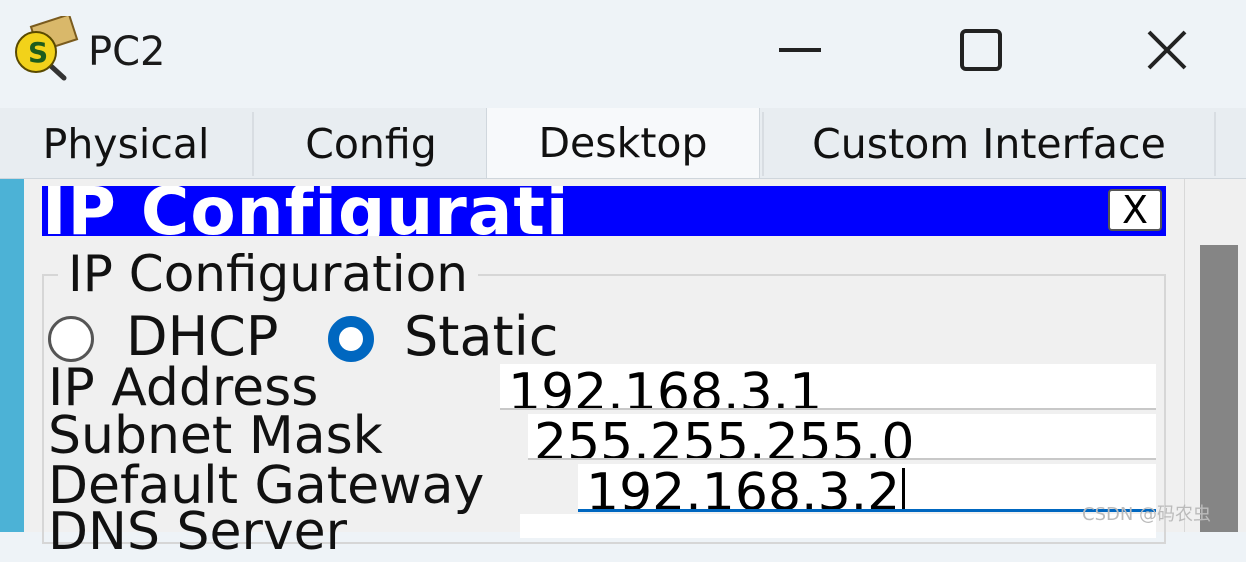 The width and height of the screenshot is (1246, 562). I want to click on packet-tracer-pc-icon: S, so click(47, 47).